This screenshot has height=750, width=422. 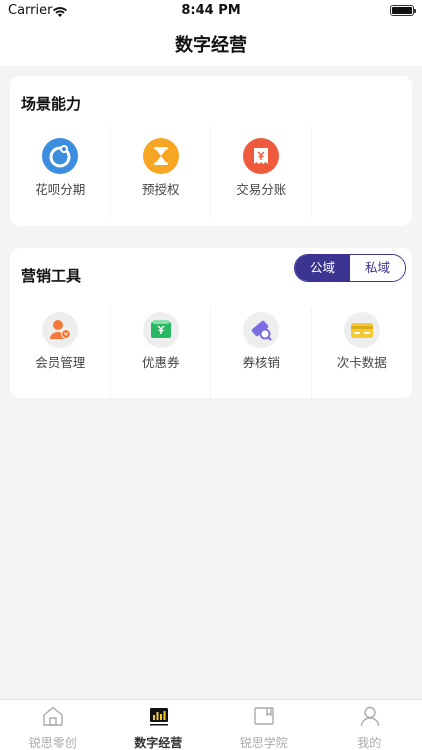 I want to click on tab-home: 锐思零创, so click(x=53, y=725).